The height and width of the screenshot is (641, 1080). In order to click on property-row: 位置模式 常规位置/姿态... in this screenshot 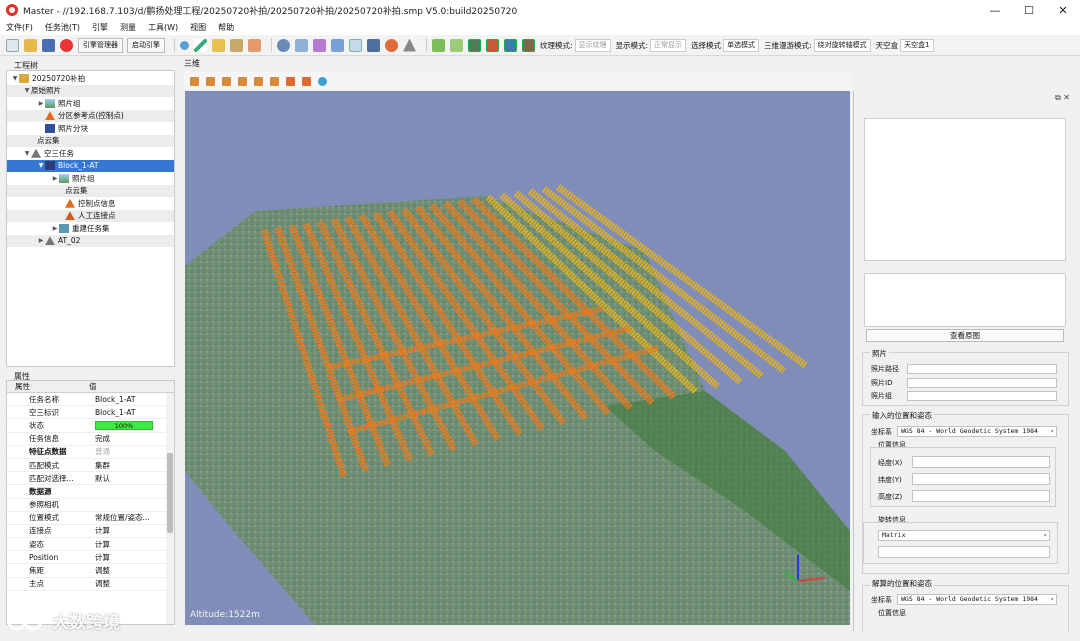, I will do `click(90, 518)`.